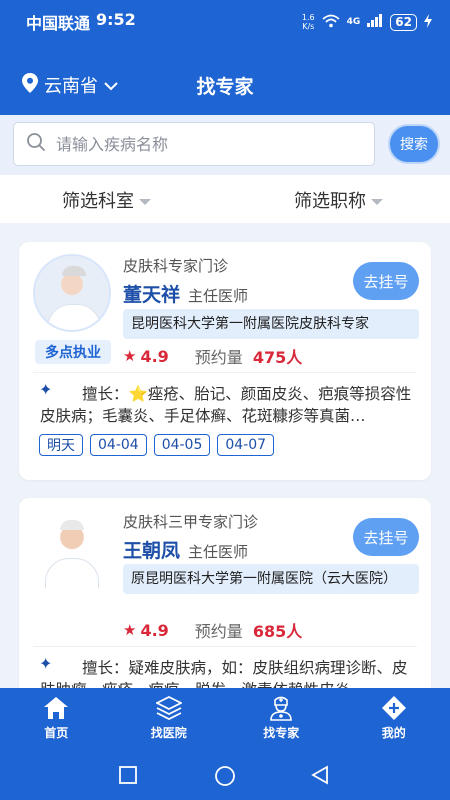 The width and height of the screenshot is (450, 800). I want to click on nav-hospitals: 找医院, so click(169, 718).